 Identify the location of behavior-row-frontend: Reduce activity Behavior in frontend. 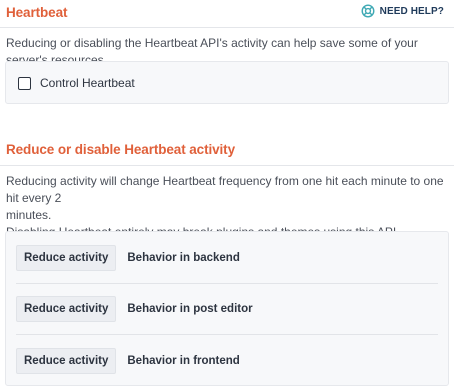
(227, 361).